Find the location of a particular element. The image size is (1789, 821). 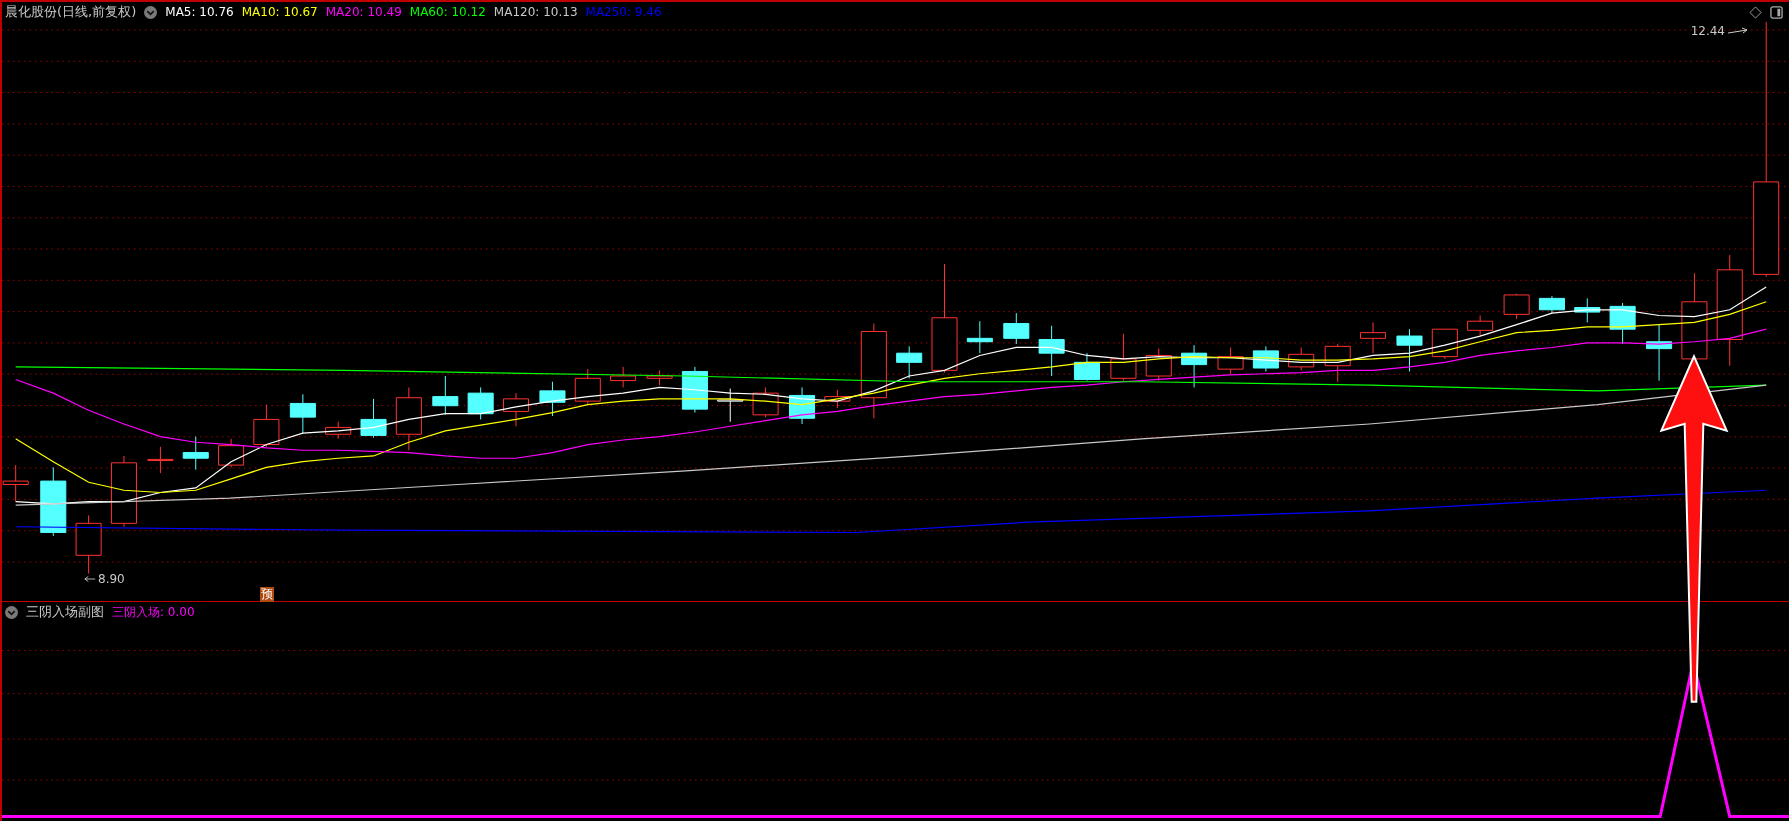

diamond-icon is located at coordinates (1755, 12).